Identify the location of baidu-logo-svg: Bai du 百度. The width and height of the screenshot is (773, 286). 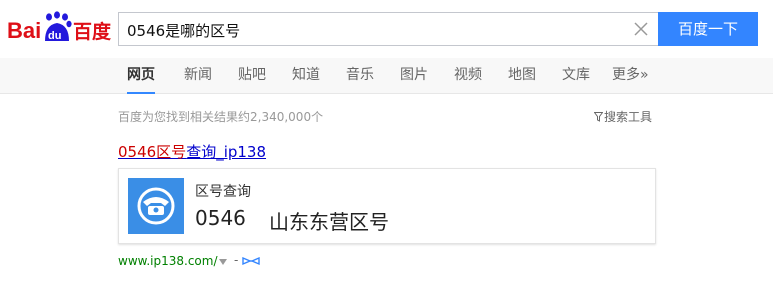
(59, 27).